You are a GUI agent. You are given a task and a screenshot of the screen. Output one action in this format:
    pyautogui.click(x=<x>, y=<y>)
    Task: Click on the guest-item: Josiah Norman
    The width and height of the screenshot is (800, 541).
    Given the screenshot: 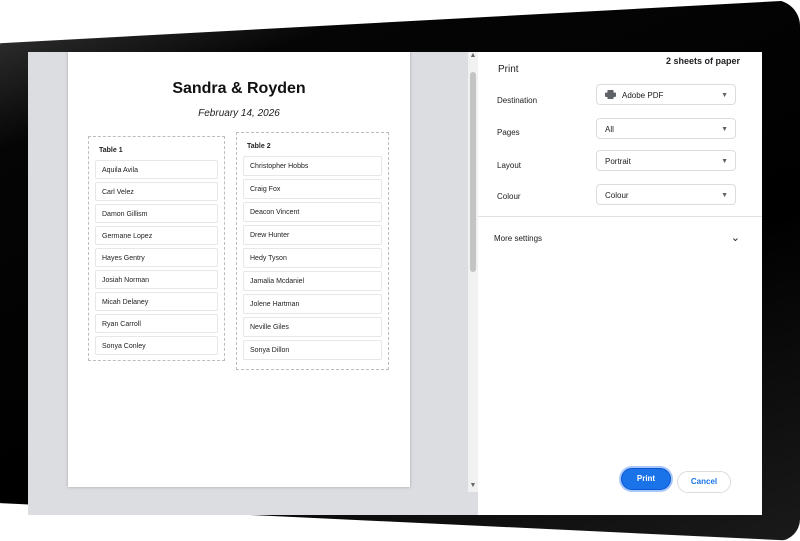 What is the action you would take?
    pyautogui.click(x=156, y=279)
    